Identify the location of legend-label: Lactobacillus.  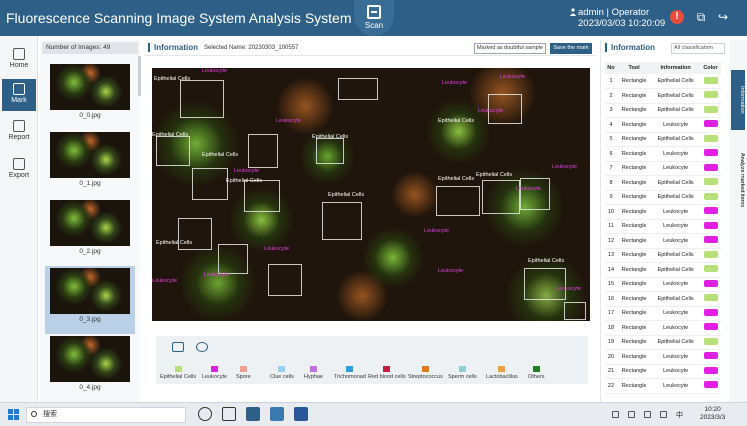
(502, 377).